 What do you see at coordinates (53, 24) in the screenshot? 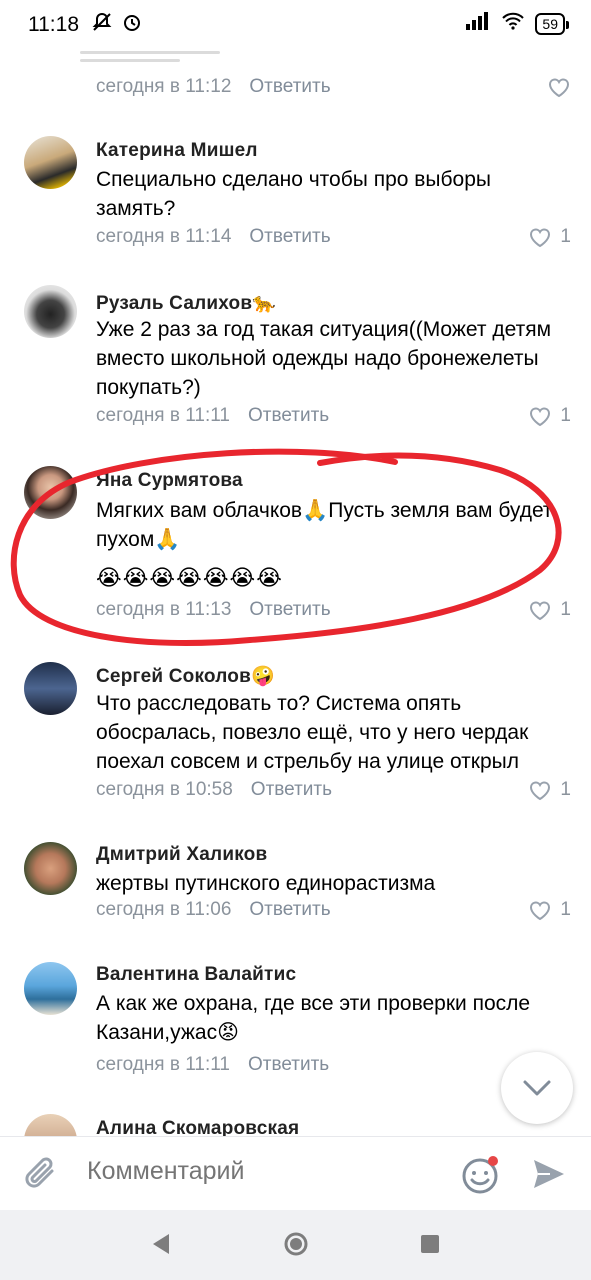
I see `status-time: 11:18` at bounding box center [53, 24].